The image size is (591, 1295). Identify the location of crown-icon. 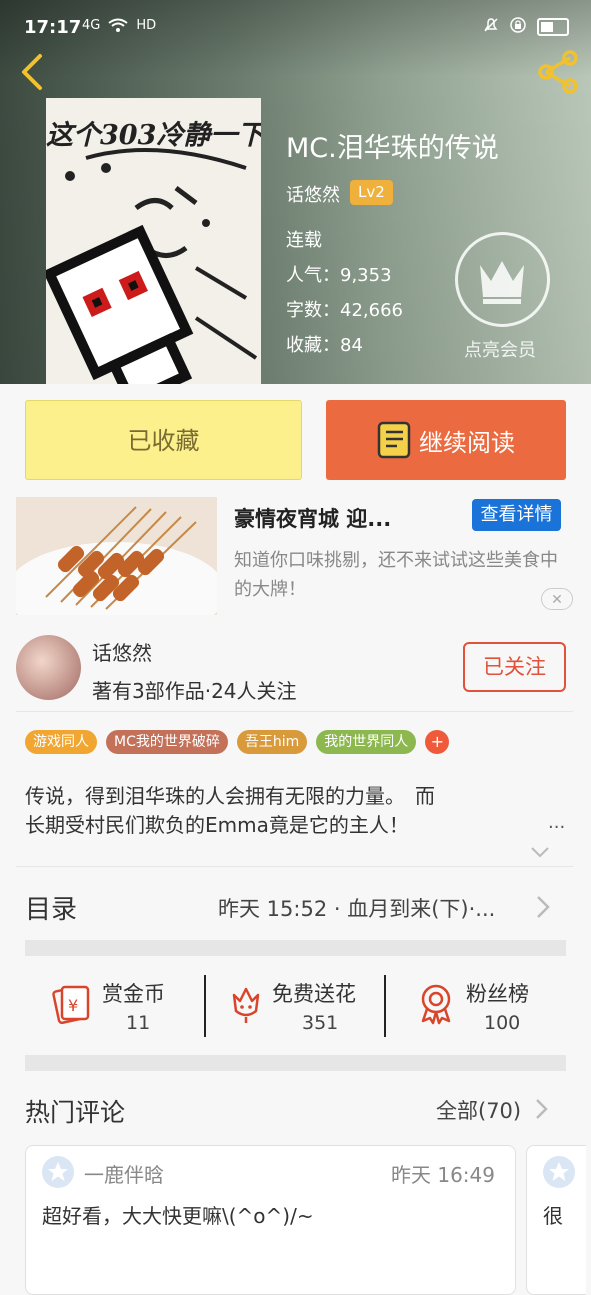
(502, 282).